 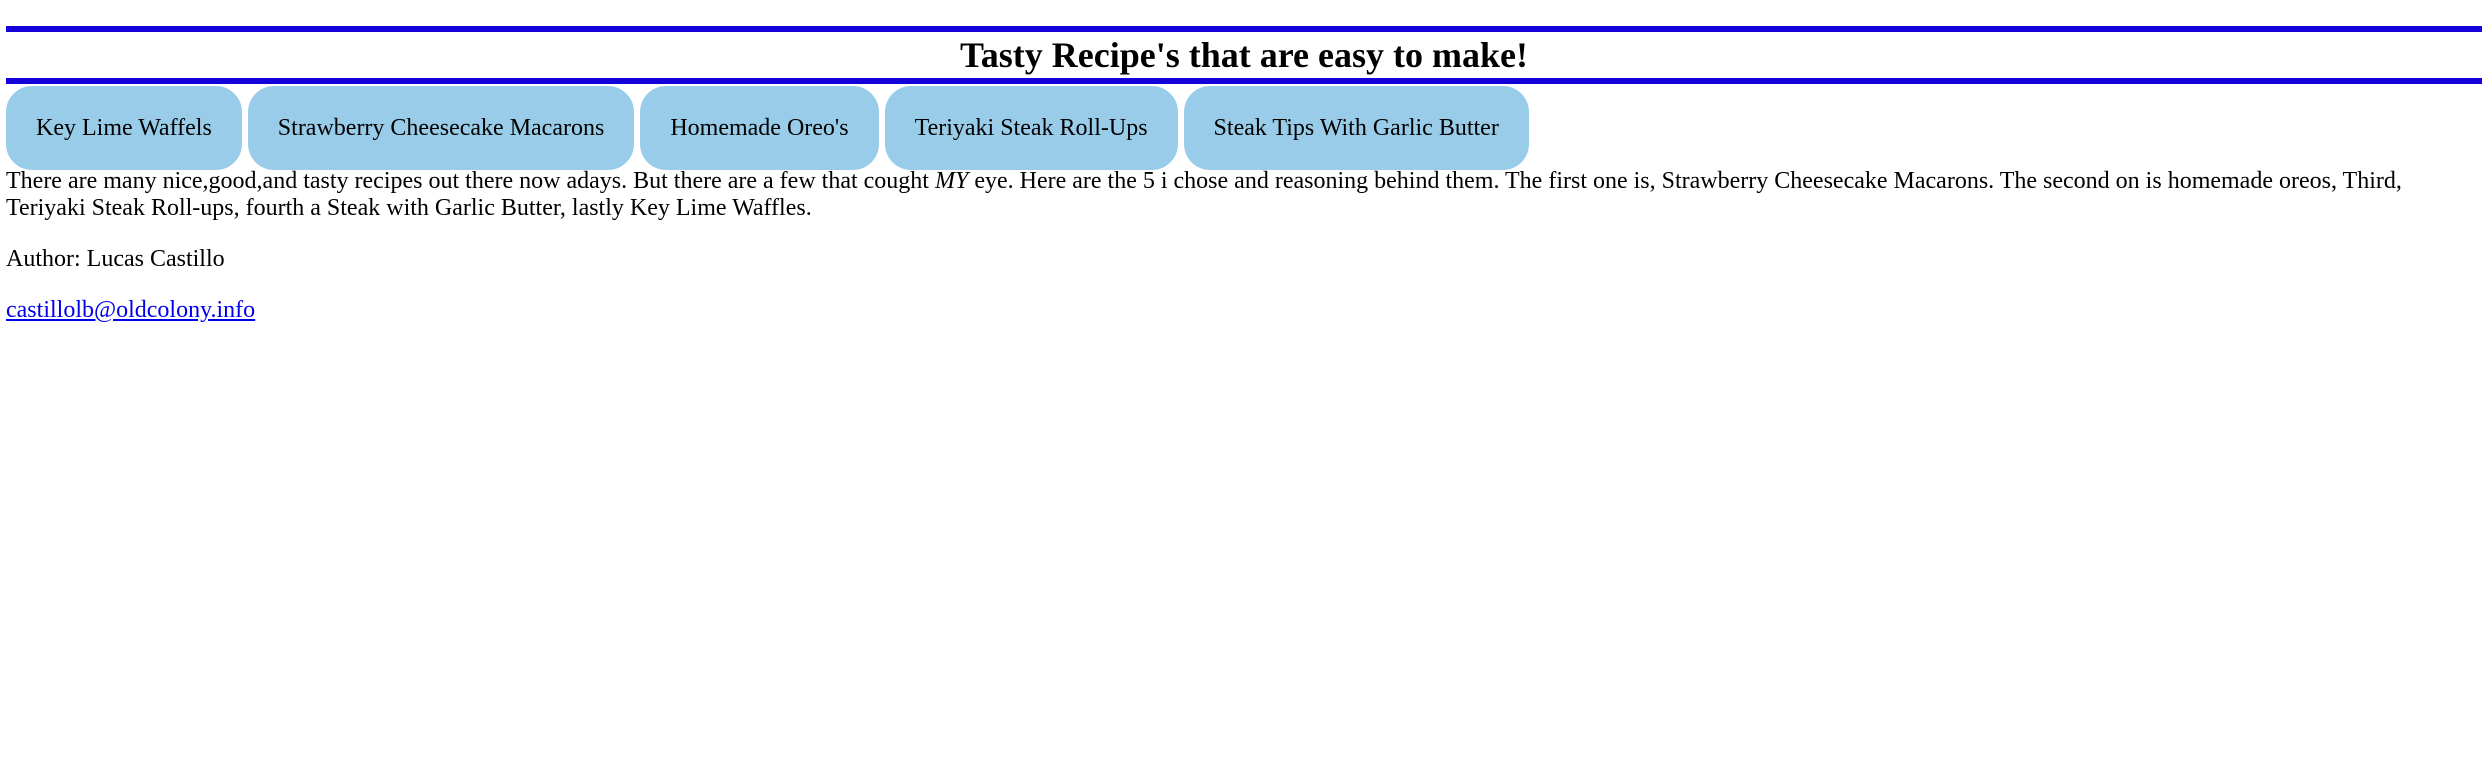 I want to click on header-bottom-rule, so click(x=1244, y=81).